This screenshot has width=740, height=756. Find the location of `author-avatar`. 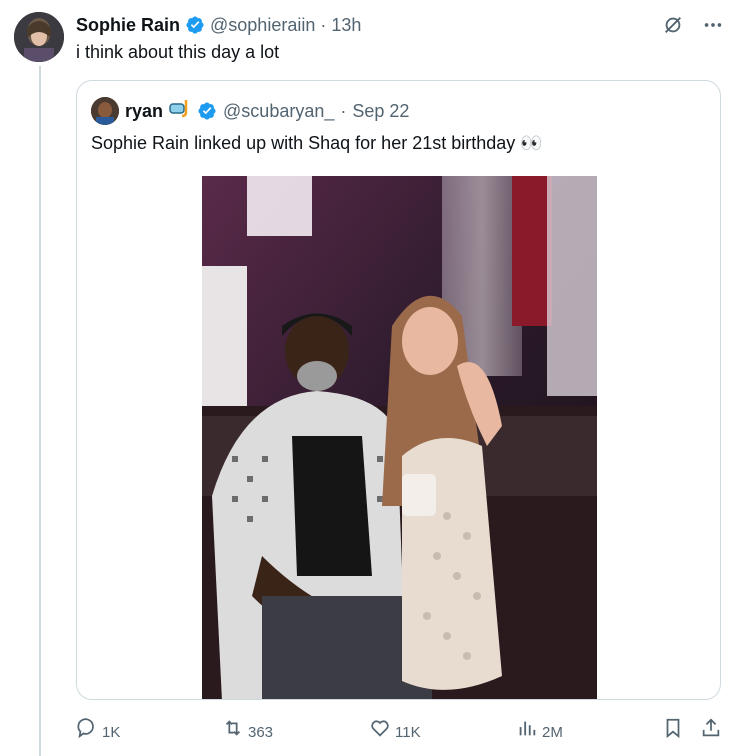

author-avatar is located at coordinates (39, 37).